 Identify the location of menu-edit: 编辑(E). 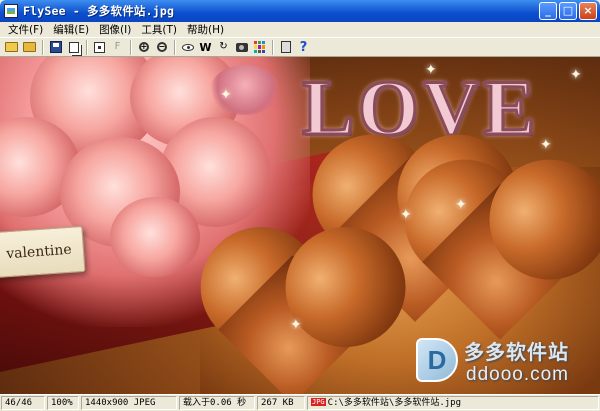
(71, 30).